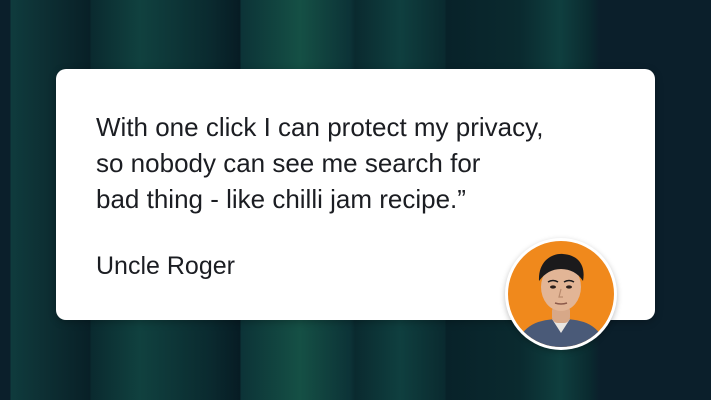 The height and width of the screenshot is (400, 711). What do you see at coordinates (165, 266) in the screenshot?
I see `author-name: Uncle Roger` at bounding box center [165, 266].